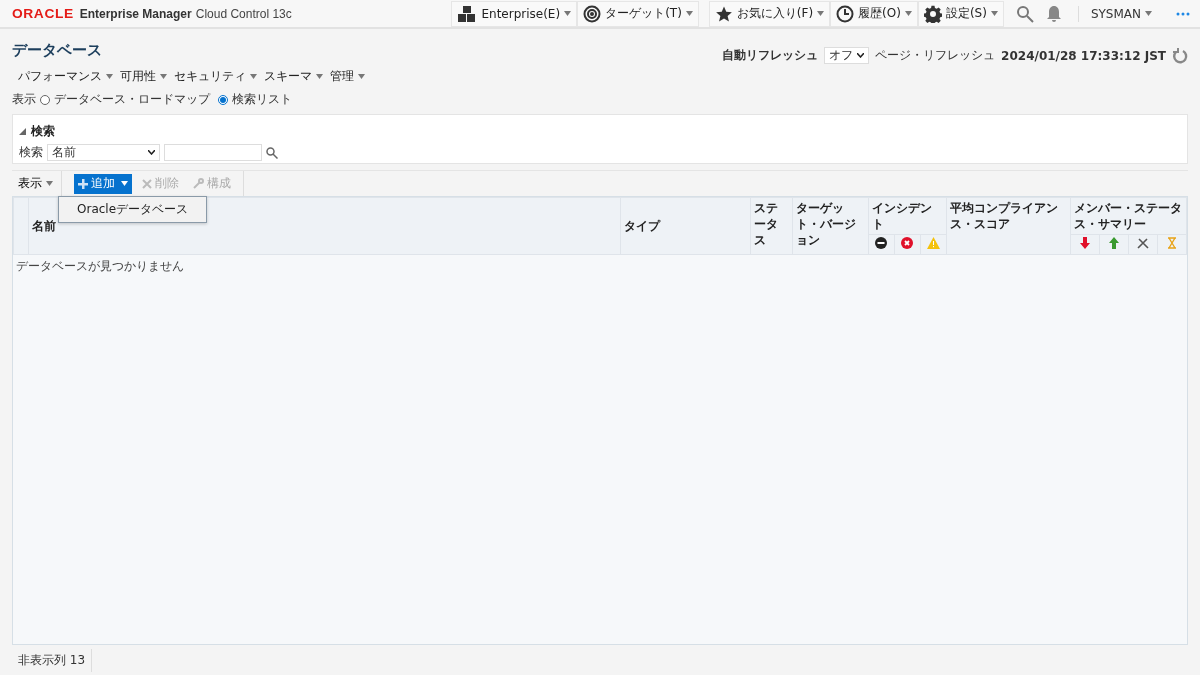 Image resolution: width=1200 pixels, height=675 pixels. I want to click on product-name: Enterprise Manager, so click(135, 13).